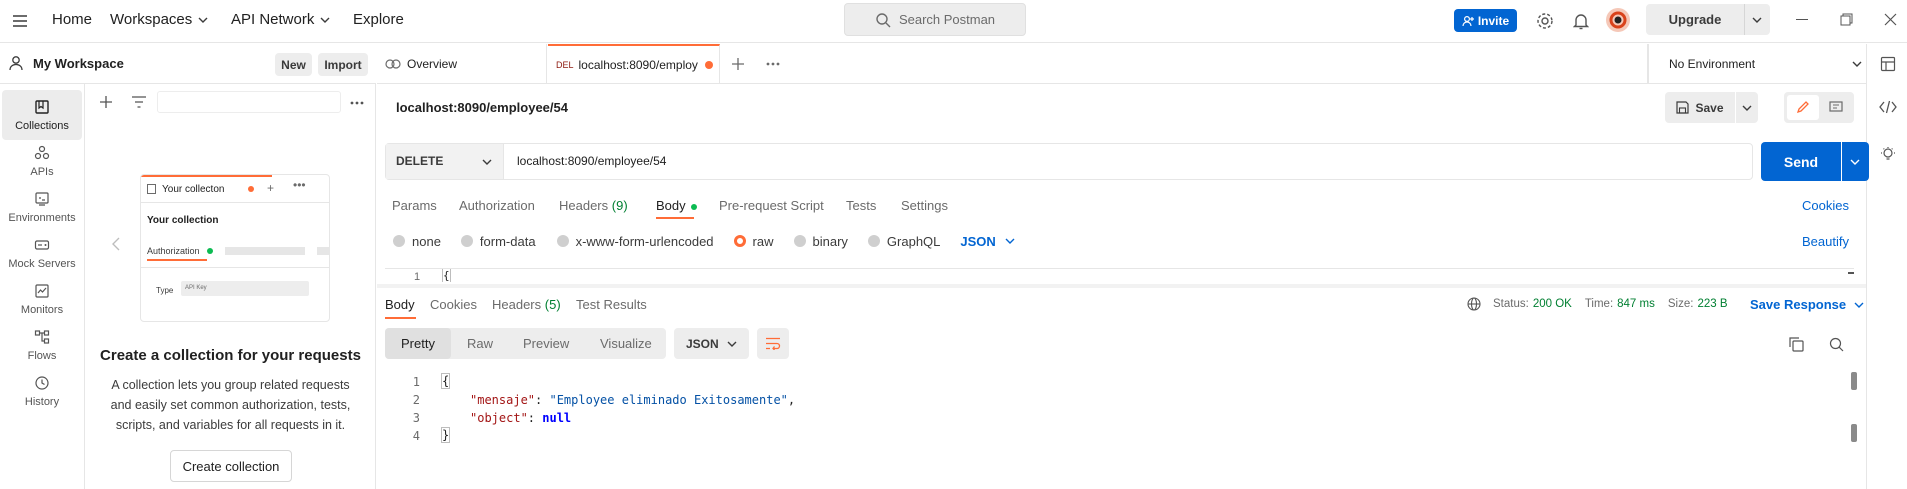 The width and height of the screenshot is (1907, 489). Describe the element at coordinates (378, 19) in the screenshot. I see `nav-explore: Explore` at that location.